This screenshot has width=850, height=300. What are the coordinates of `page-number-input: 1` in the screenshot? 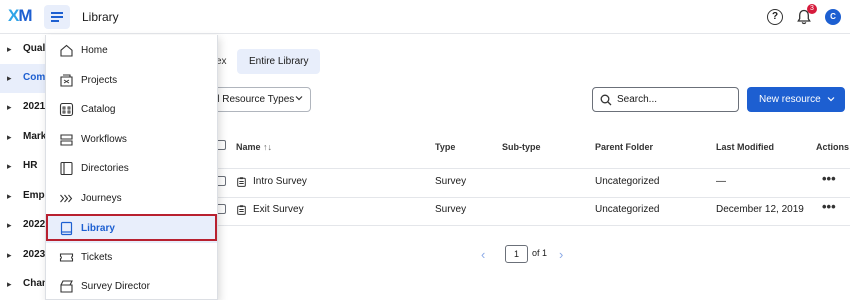 It's located at (516, 254).